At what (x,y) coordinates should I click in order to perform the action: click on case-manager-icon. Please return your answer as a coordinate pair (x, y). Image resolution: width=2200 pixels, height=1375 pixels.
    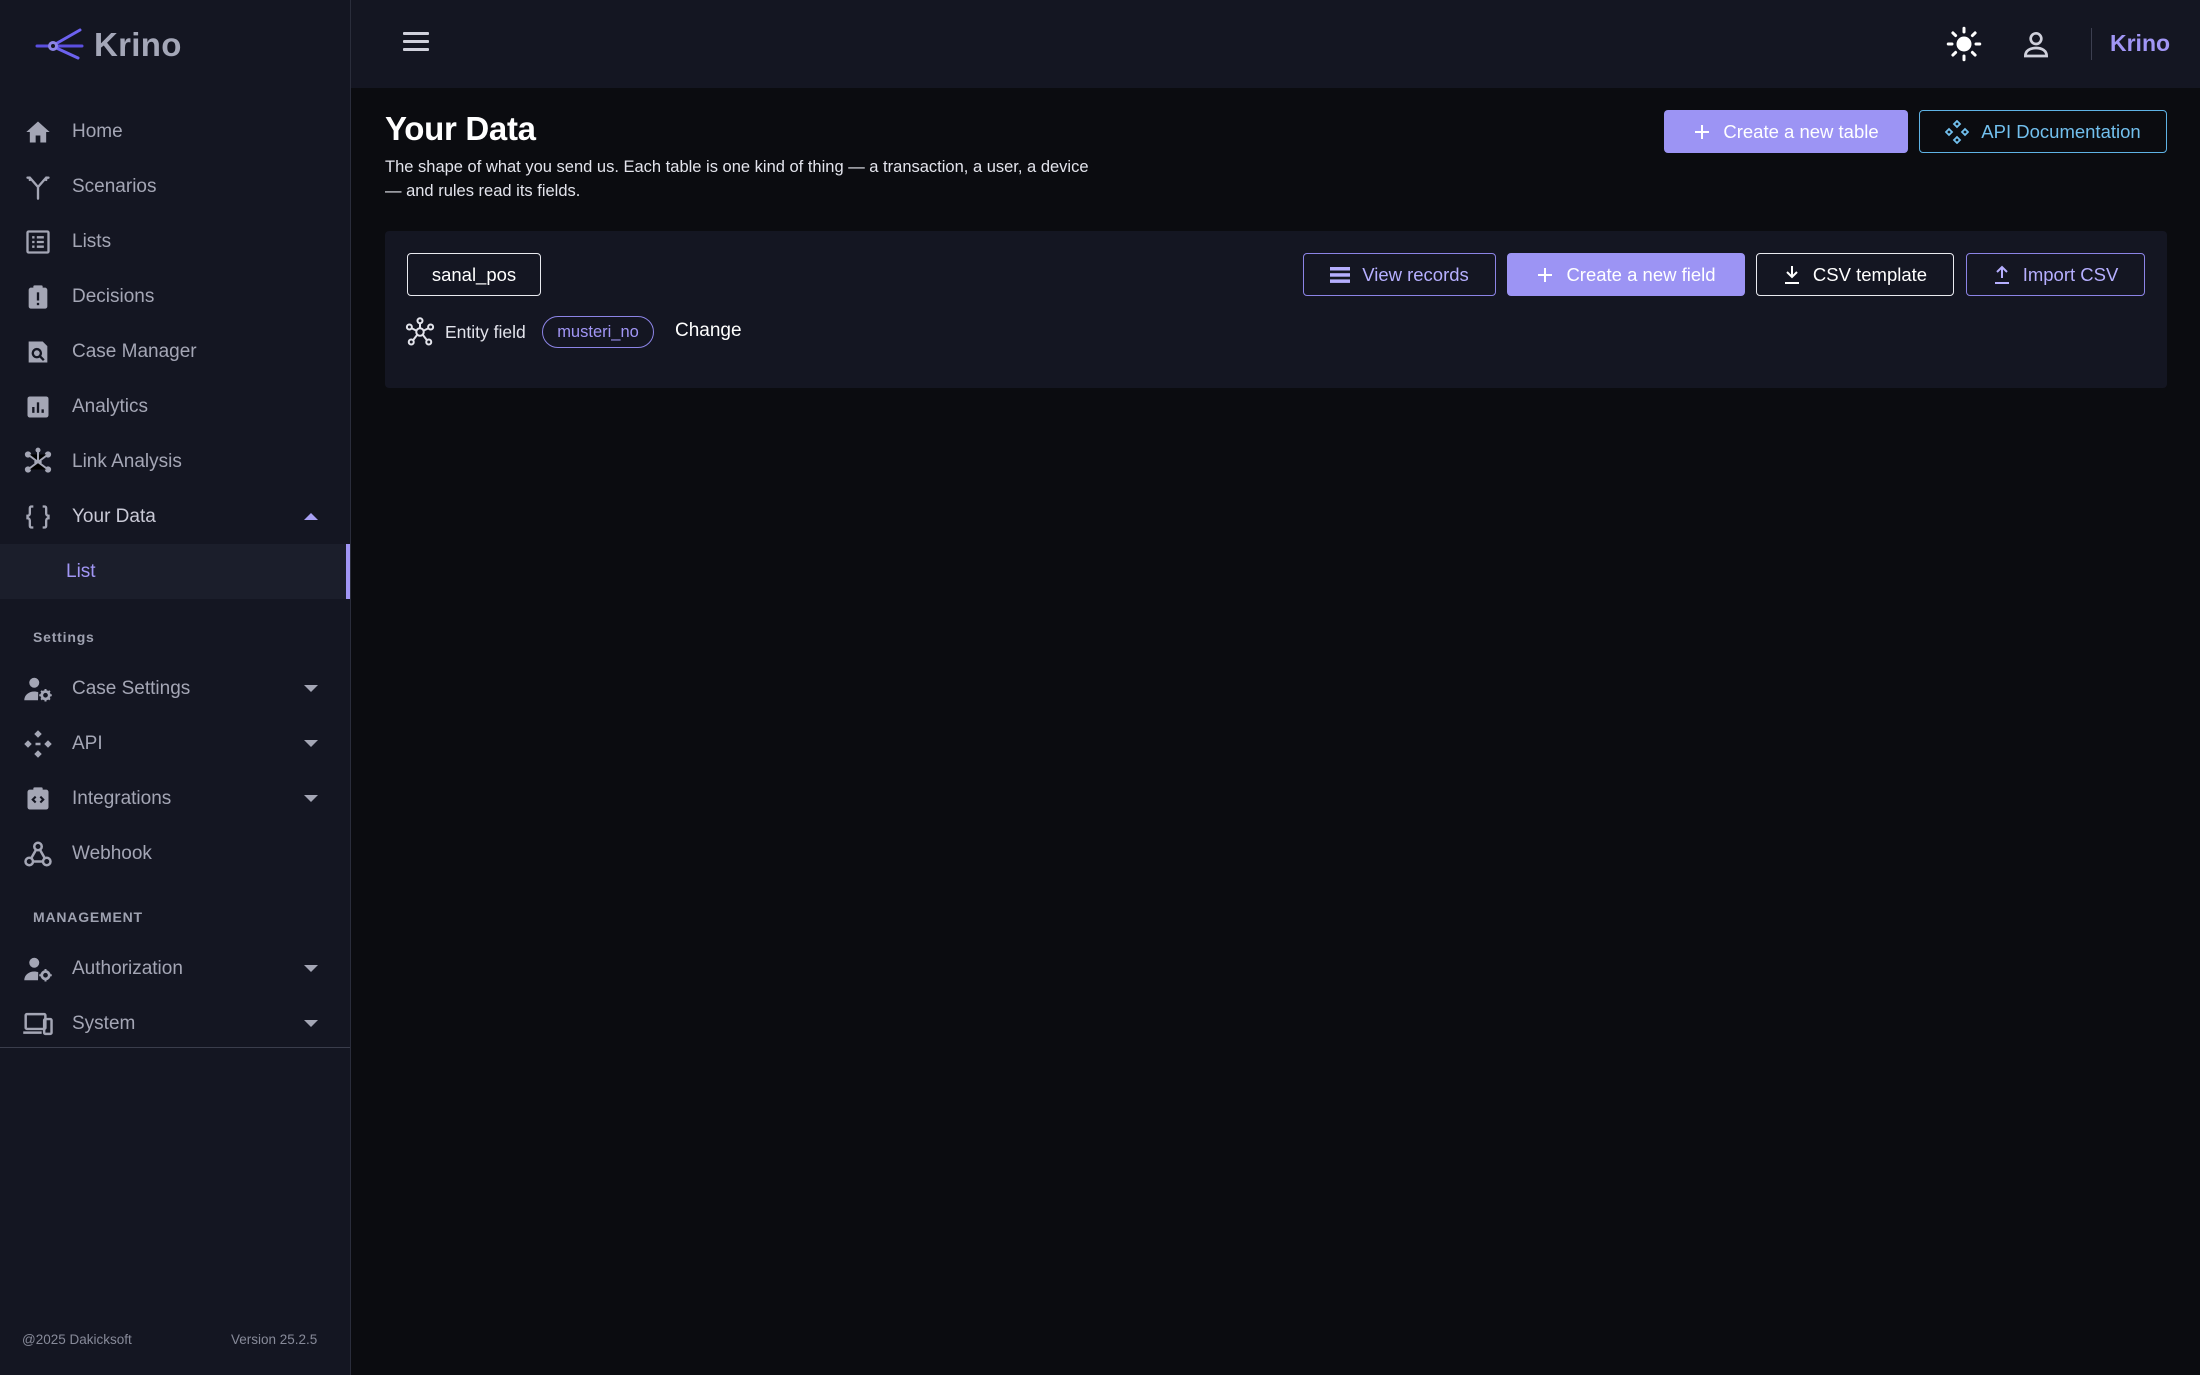
    Looking at the image, I should click on (38, 352).